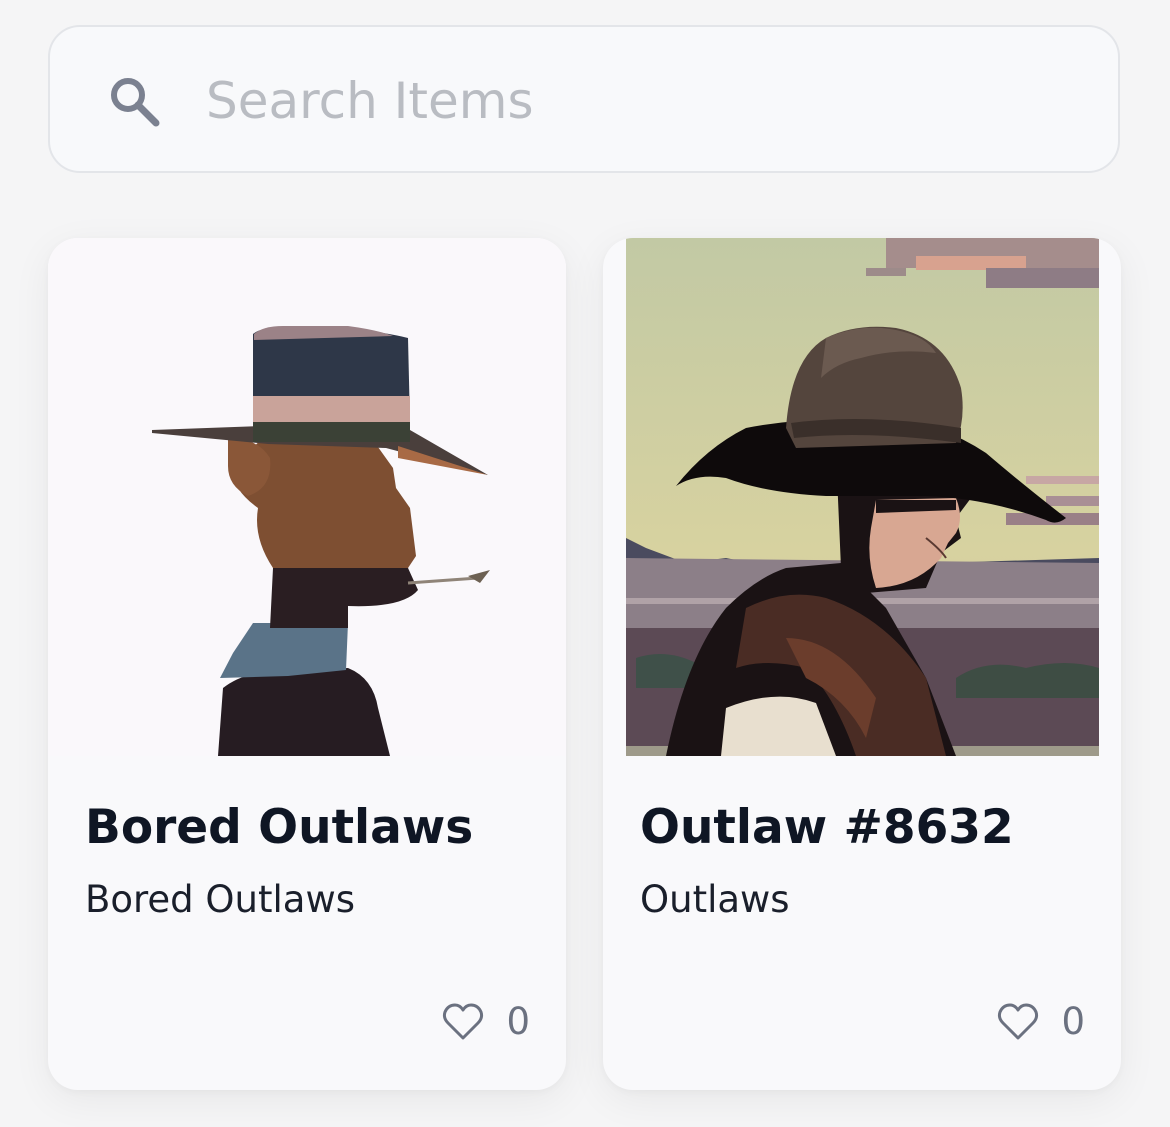  I want to click on card-collection: Outlaws, so click(715, 899).